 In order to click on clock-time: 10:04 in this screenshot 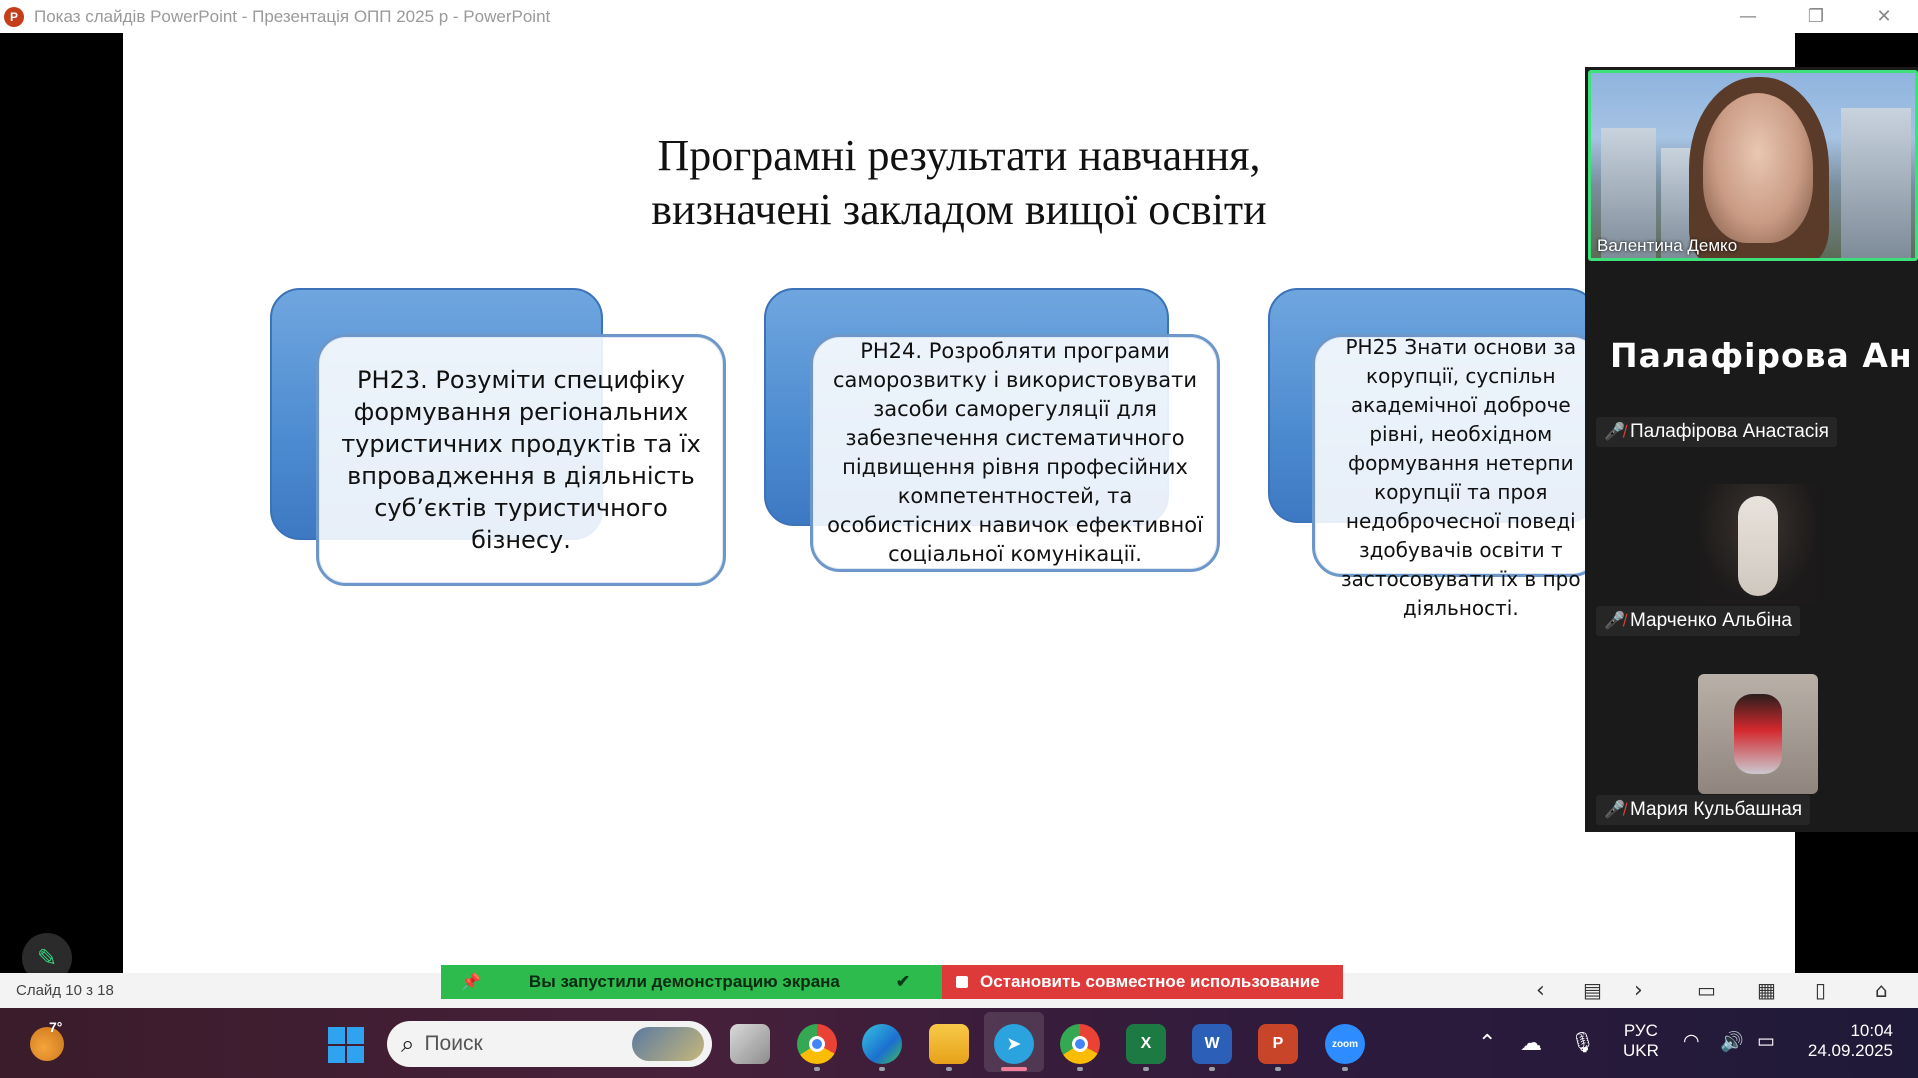, I will do `click(1871, 1030)`.